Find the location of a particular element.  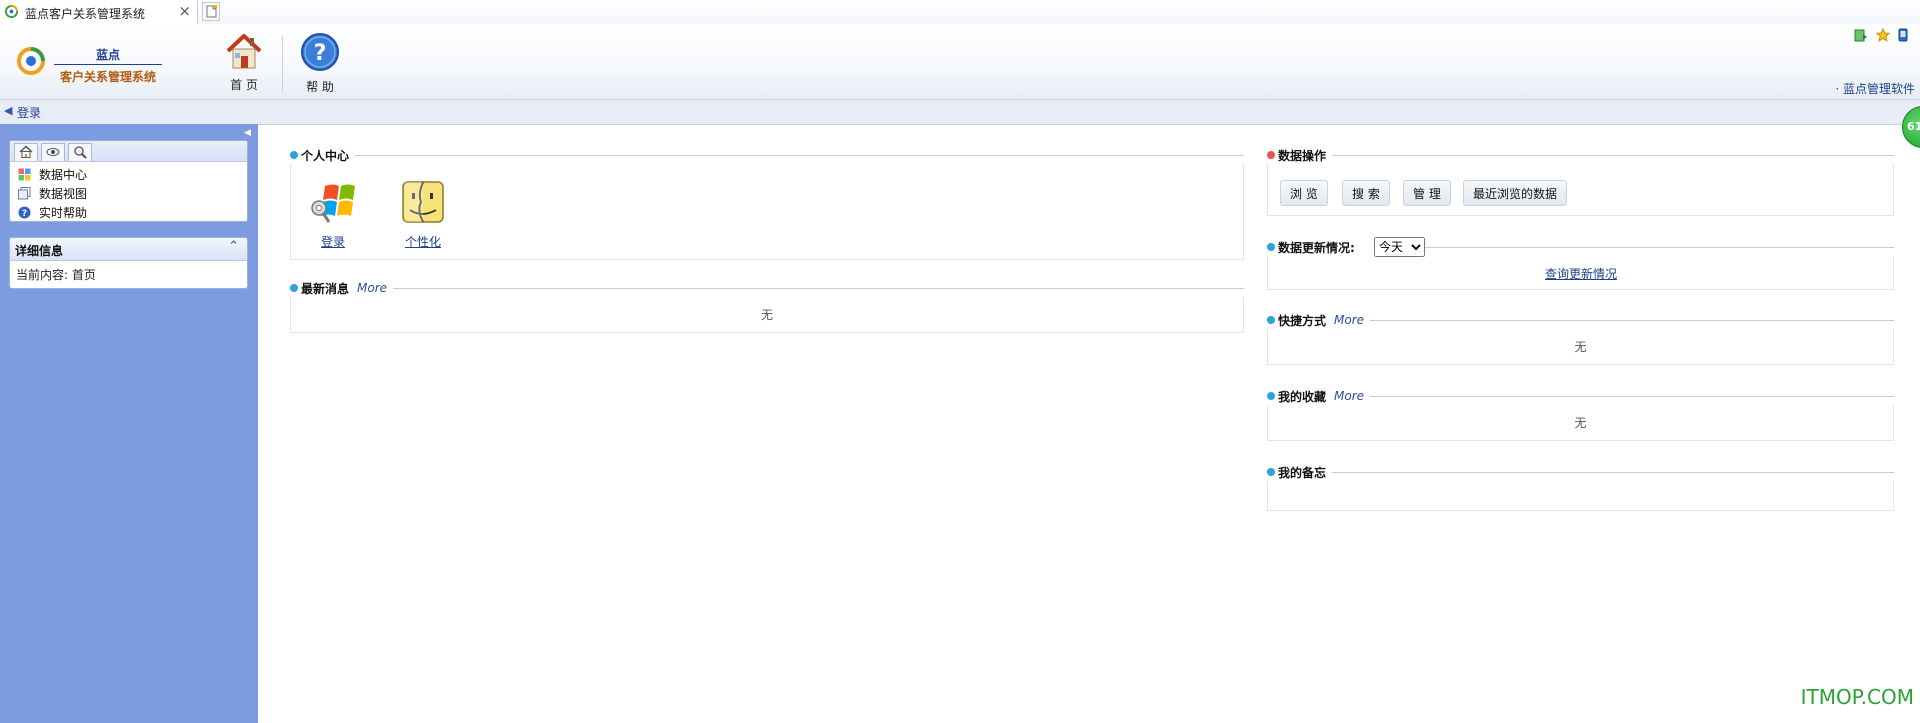

app-favicon-icon is located at coordinates (11, 11).